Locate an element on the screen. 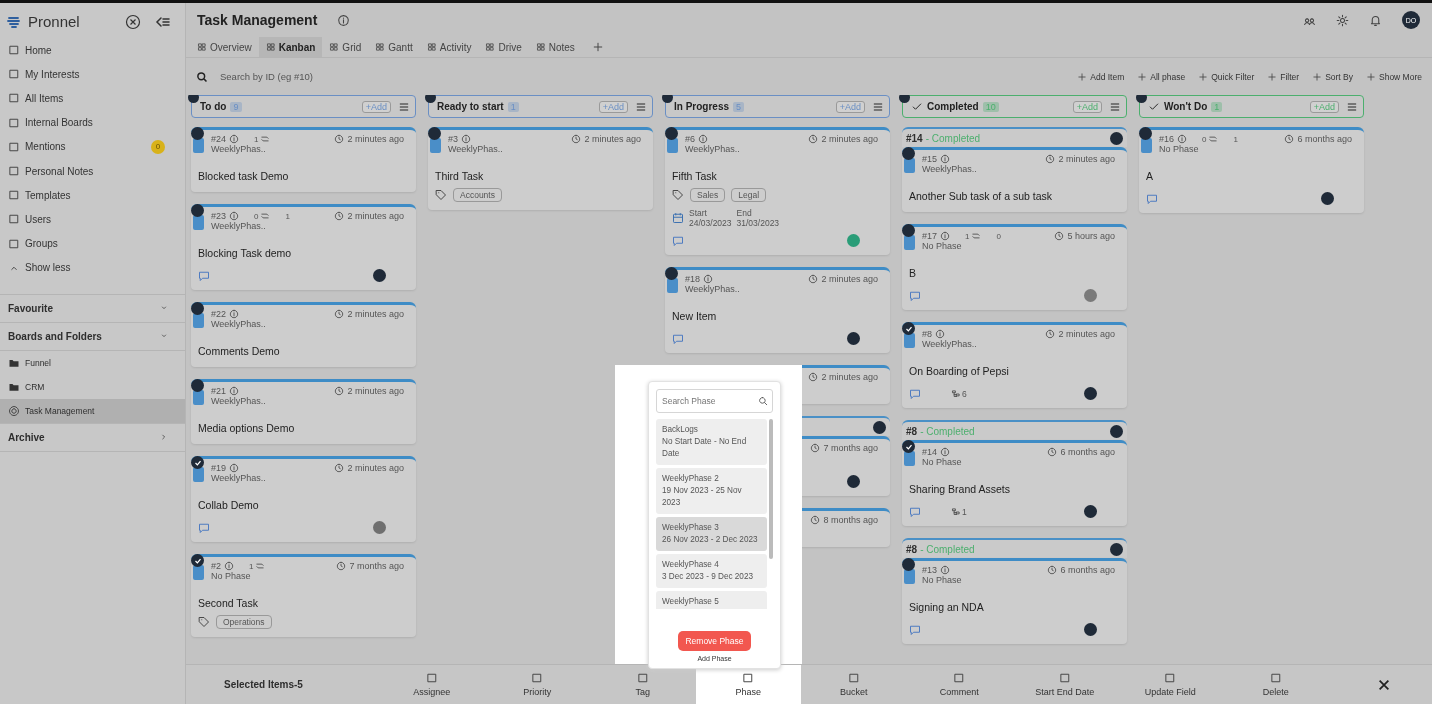 This screenshot has height=704, width=1432. task-card: #22 WeeklyPhas.. 2 minutes ago Comments Demo is located at coordinates (303, 334).